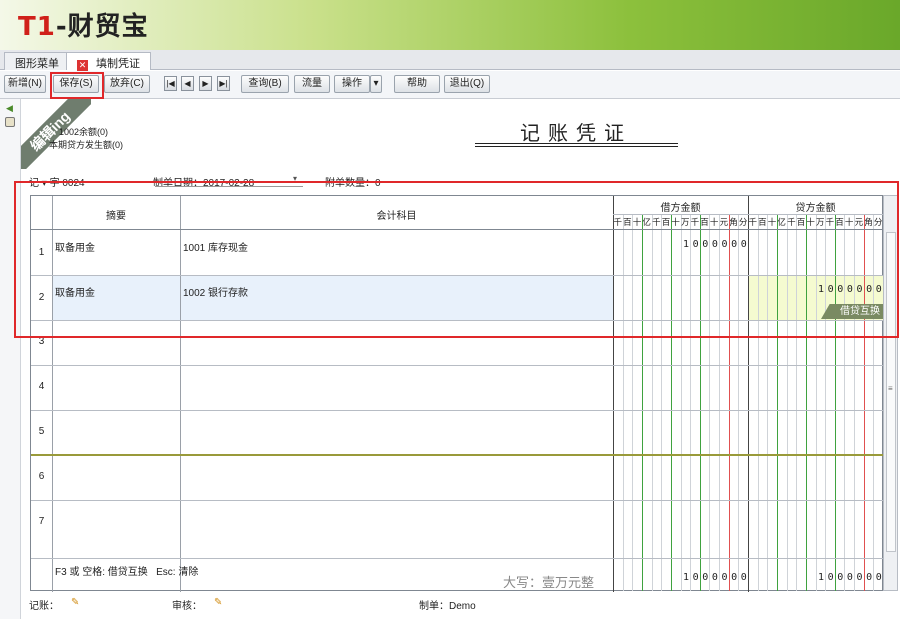 This screenshot has width=900, height=622. I want to click on reviewer-pen-icon: ✎, so click(218, 602).